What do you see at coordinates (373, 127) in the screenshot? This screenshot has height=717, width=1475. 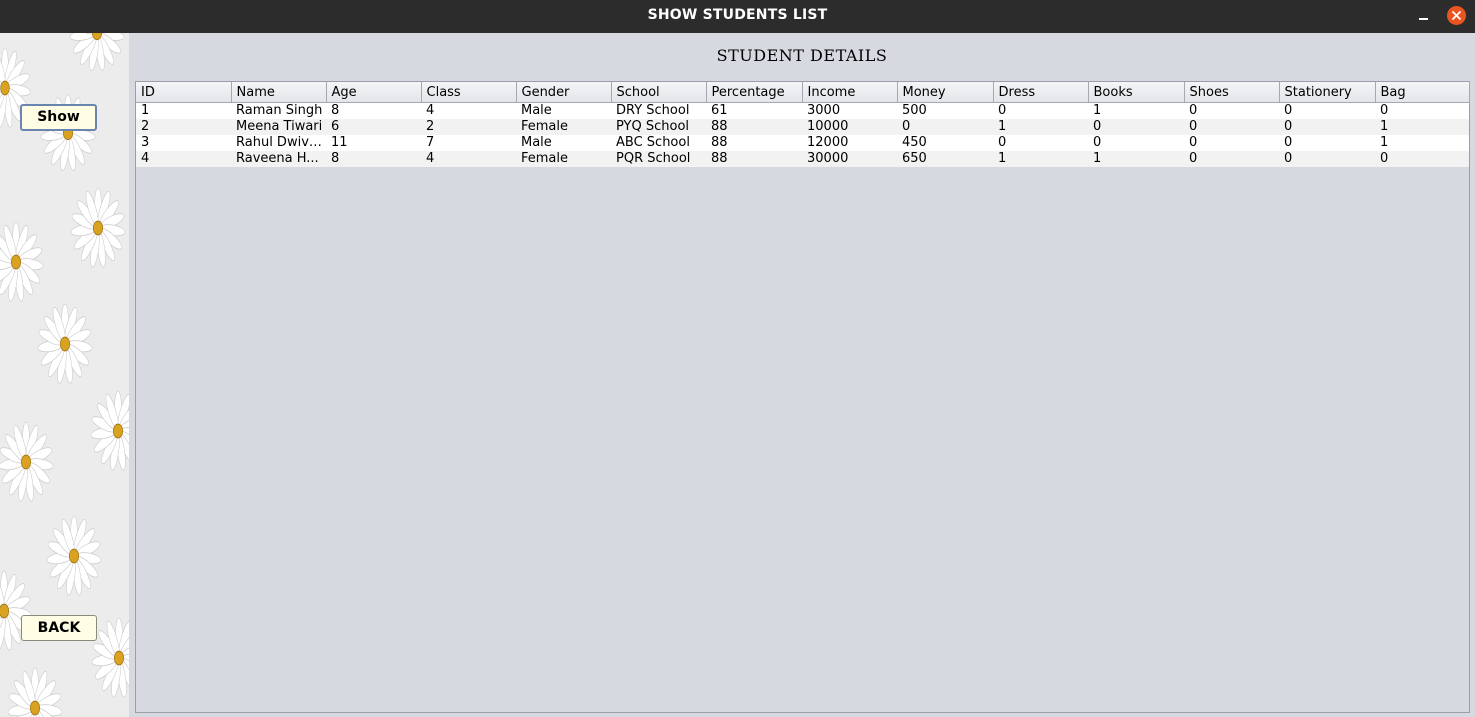 I see `table-cell: 6` at bounding box center [373, 127].